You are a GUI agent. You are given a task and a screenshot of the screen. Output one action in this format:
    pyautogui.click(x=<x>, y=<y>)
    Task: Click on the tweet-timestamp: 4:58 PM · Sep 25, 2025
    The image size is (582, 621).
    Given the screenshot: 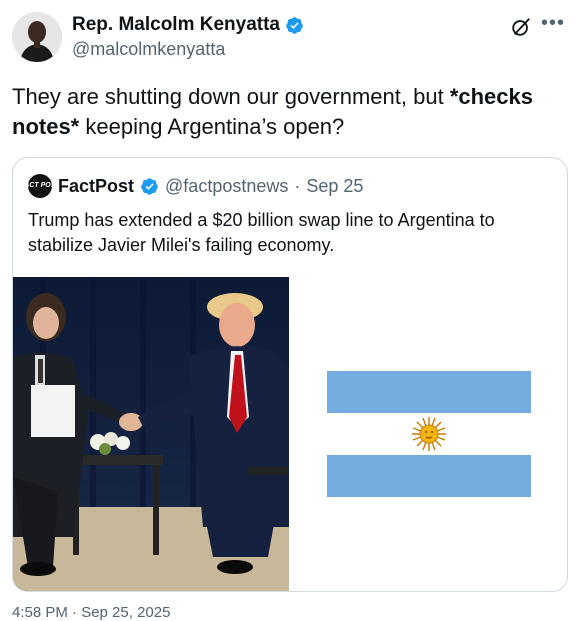 What is the action you would take?
    pyautogui.click(x=91, y=612)
    